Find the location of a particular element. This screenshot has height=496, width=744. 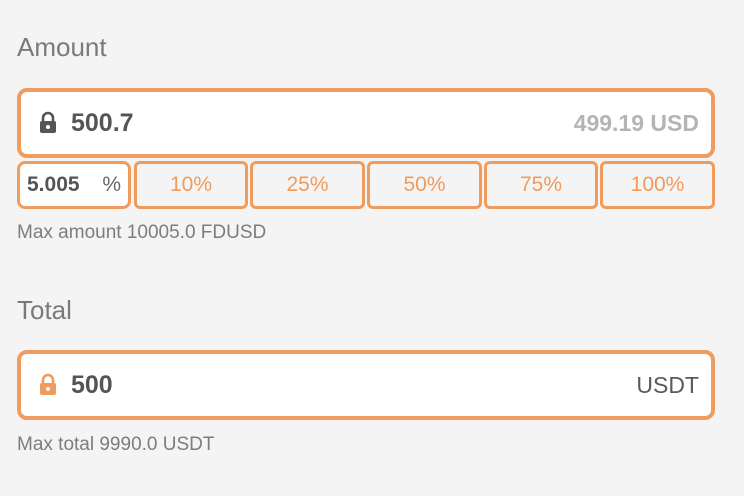

percent-100-button: 100% is located at coordinates (657, 185).